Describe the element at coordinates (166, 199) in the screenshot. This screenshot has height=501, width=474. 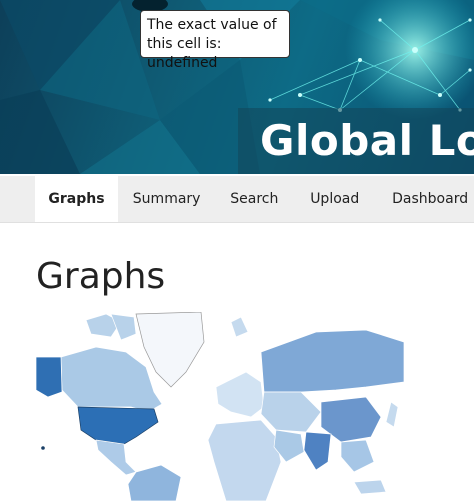
I see `tab-summary: Summary` at that location.